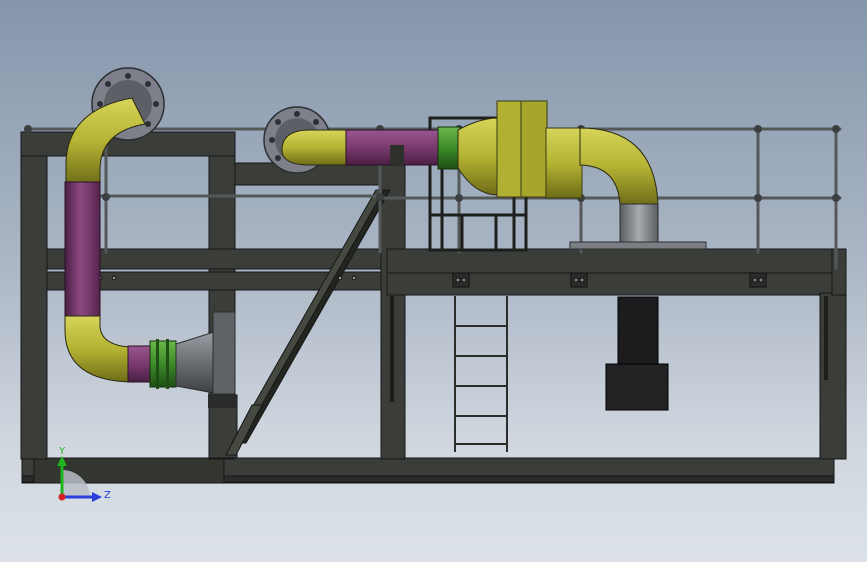 Image resolution: width=867 pixels, height=562 pixels. Describe the element at coordinates (82, 249) in the screenshot. I see `left-vertical-pipe` at that location.